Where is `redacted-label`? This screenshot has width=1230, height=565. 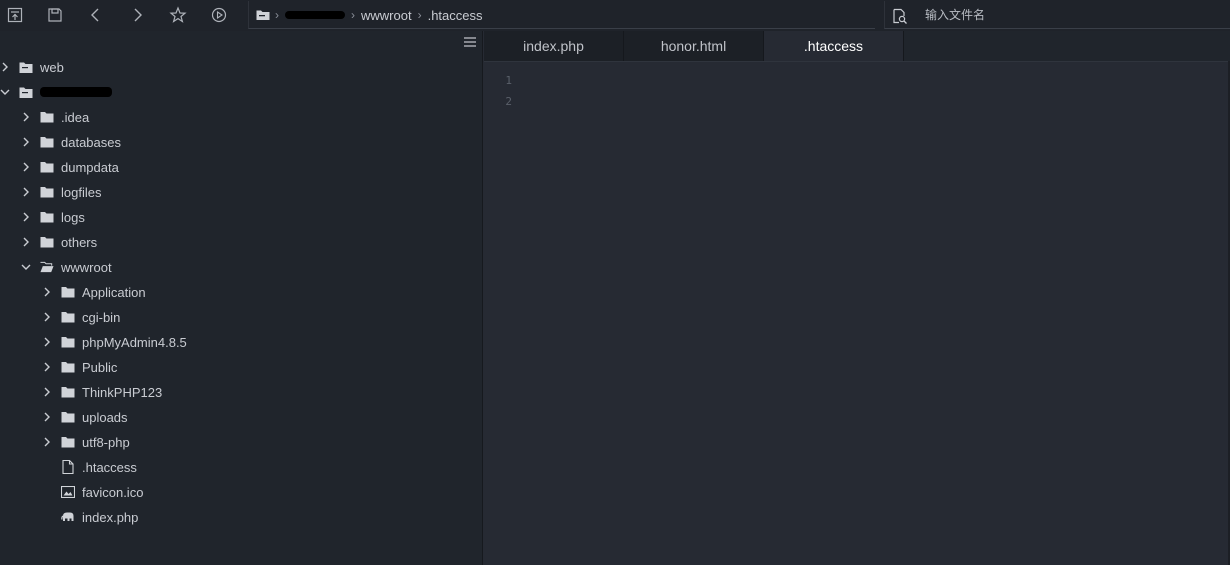
redacted-label is located at coordinates (76, 92).